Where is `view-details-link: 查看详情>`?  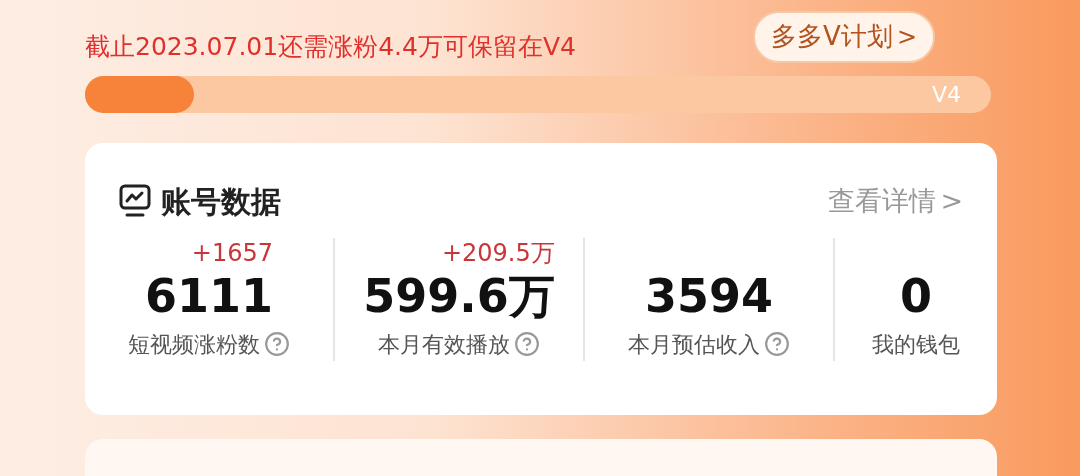 view-details-link: 查看详情> is located at coordinates (895, 201).